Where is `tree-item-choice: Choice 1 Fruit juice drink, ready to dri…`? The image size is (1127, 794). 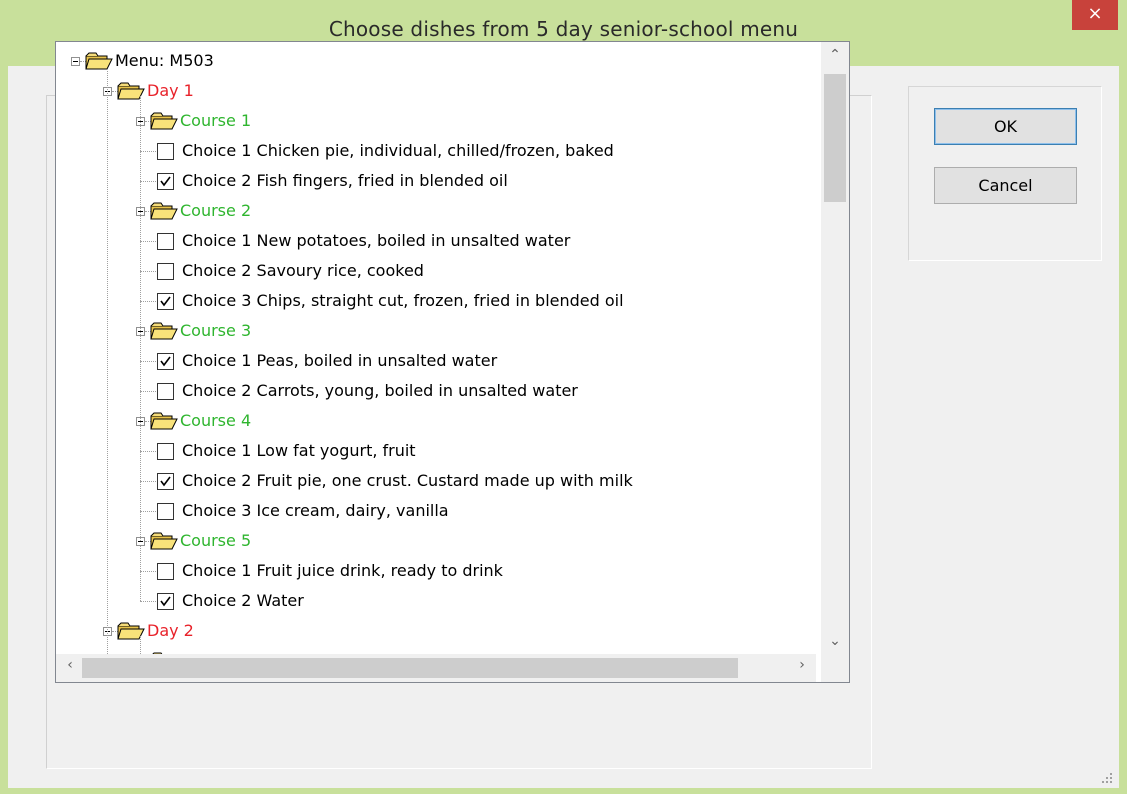
tree-item-choice: Choice 1 Fruit juice drink, ready to dri… is located at coordinates (342, 571).